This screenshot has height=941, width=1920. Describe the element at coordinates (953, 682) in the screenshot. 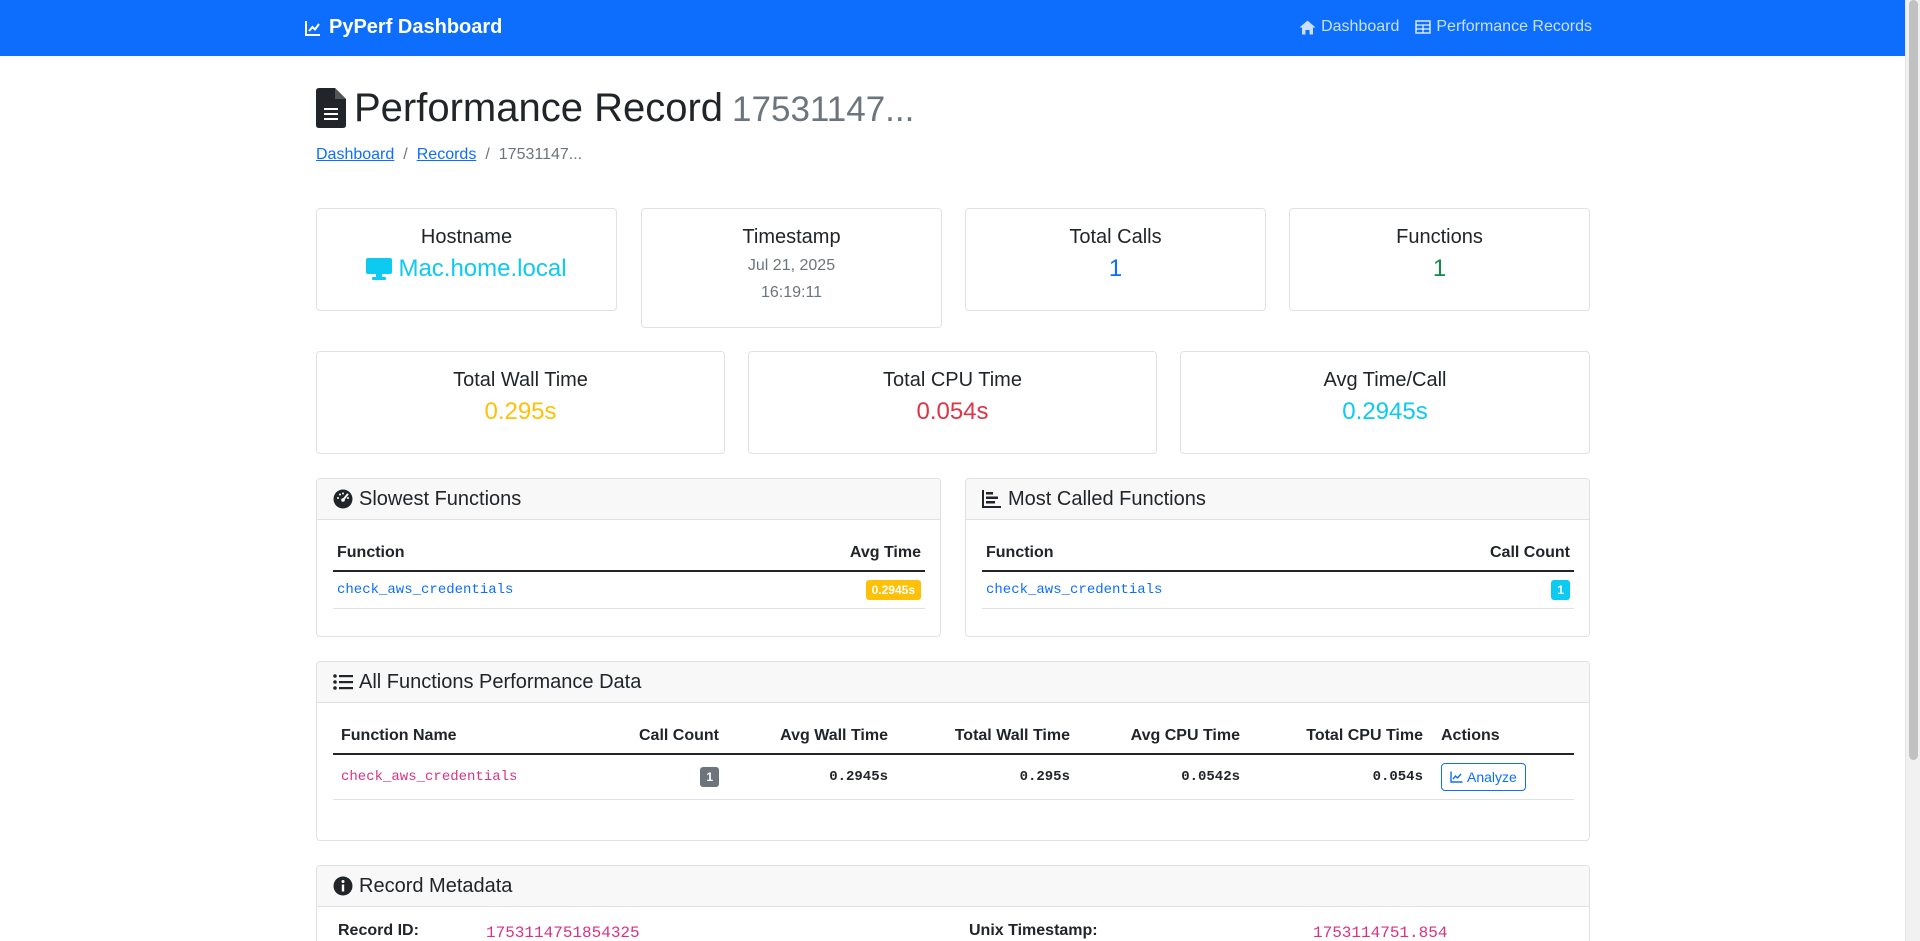

I see `all-functions-header: All Functions Performance Data` at that location.